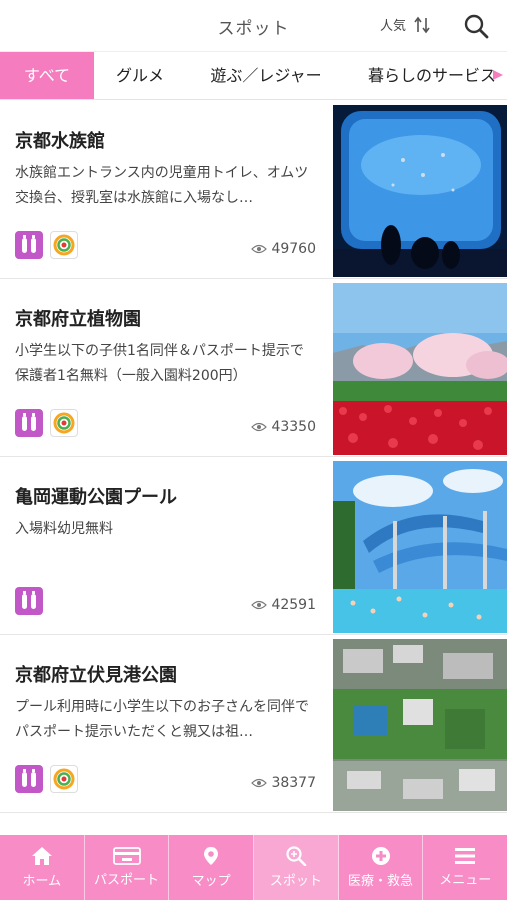  I want to click on sort-toggle: 人気, so click(405, 24).